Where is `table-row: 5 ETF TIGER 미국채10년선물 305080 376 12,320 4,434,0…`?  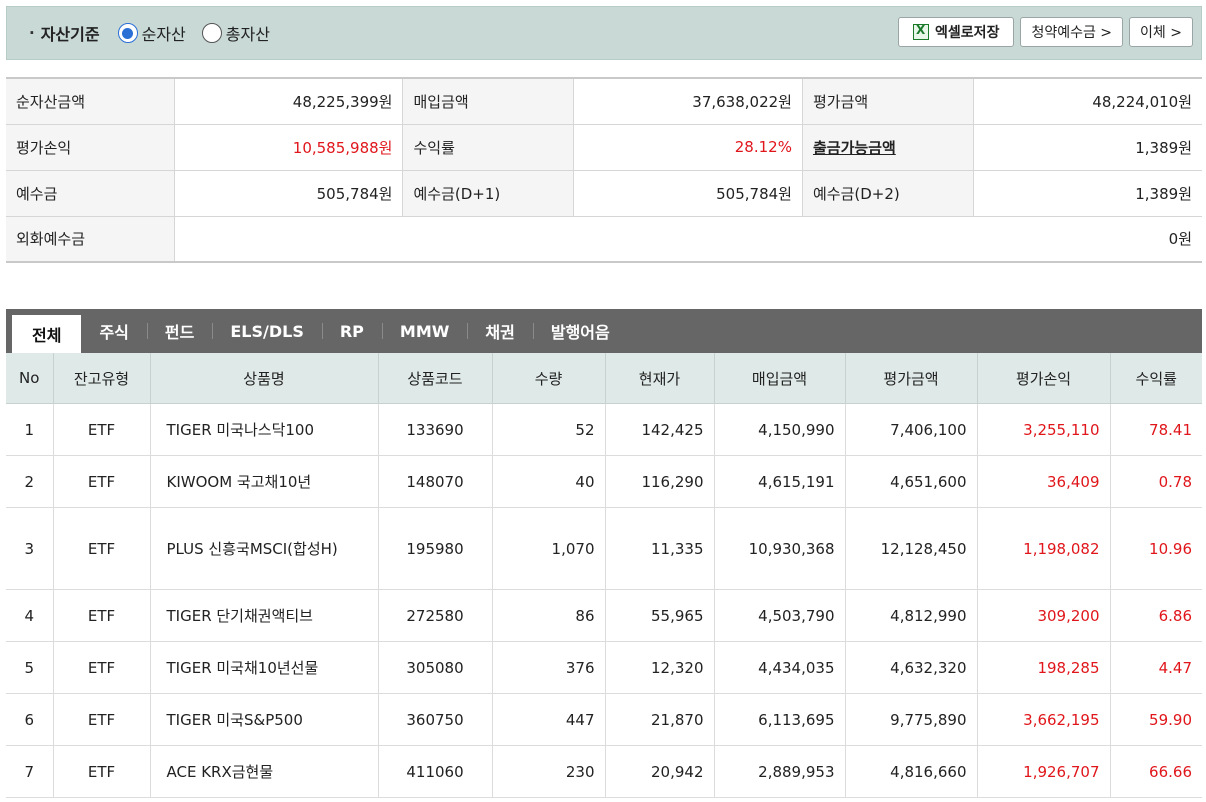
table-row: 5 ETF TIGER 미국채10년선물 305080 376 12,320 4,434,0… is located at coordinates (604, 667).